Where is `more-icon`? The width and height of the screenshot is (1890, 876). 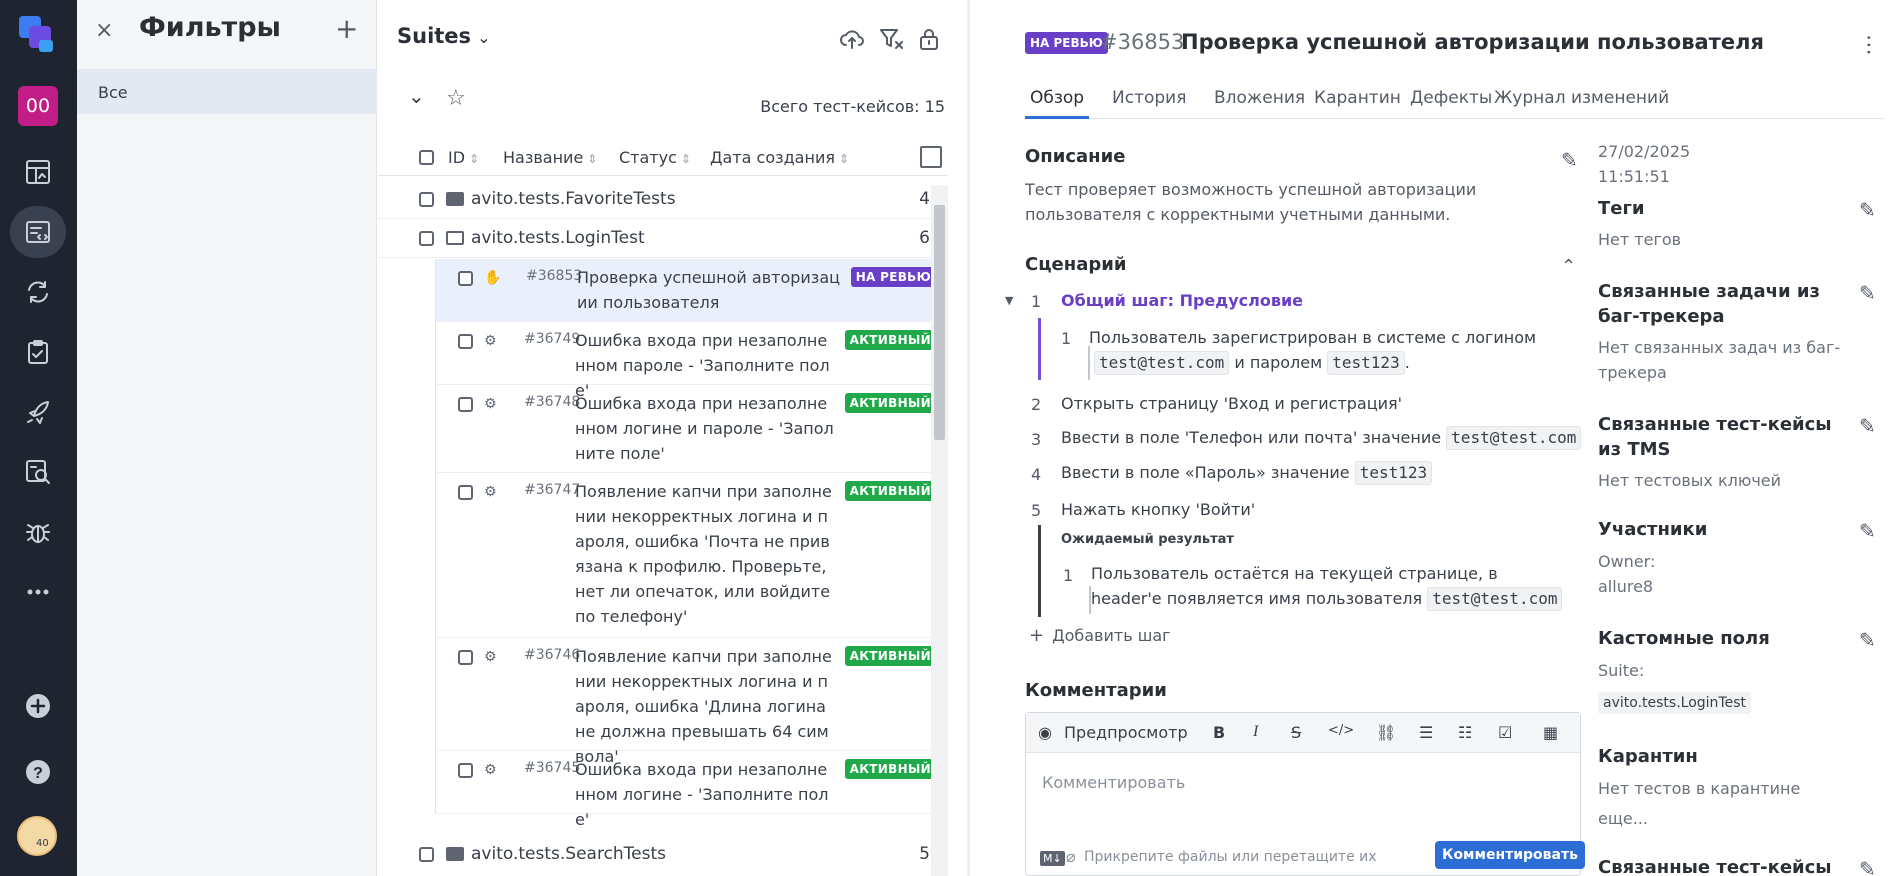
more-icon is located at coordinates (38, 592).